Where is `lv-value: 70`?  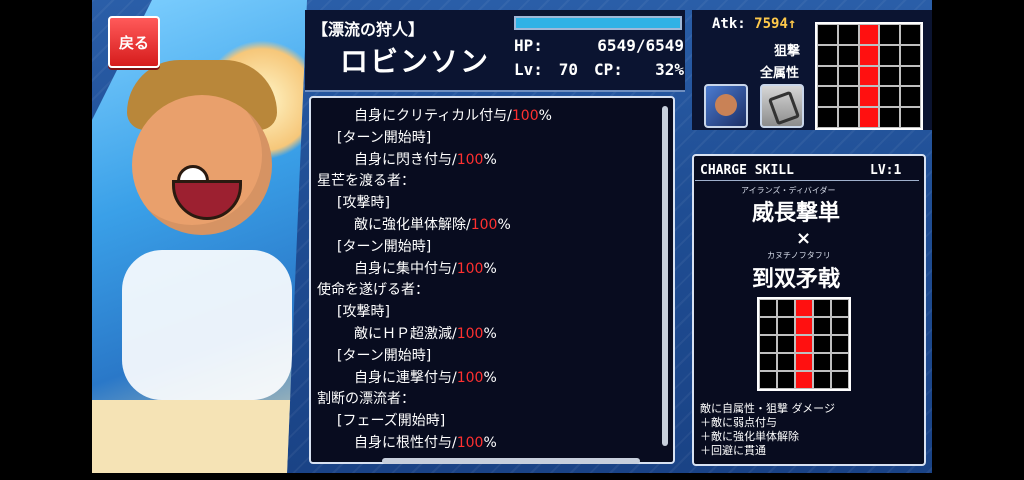
lv-value: 70 is located at coordinates (568, 69).